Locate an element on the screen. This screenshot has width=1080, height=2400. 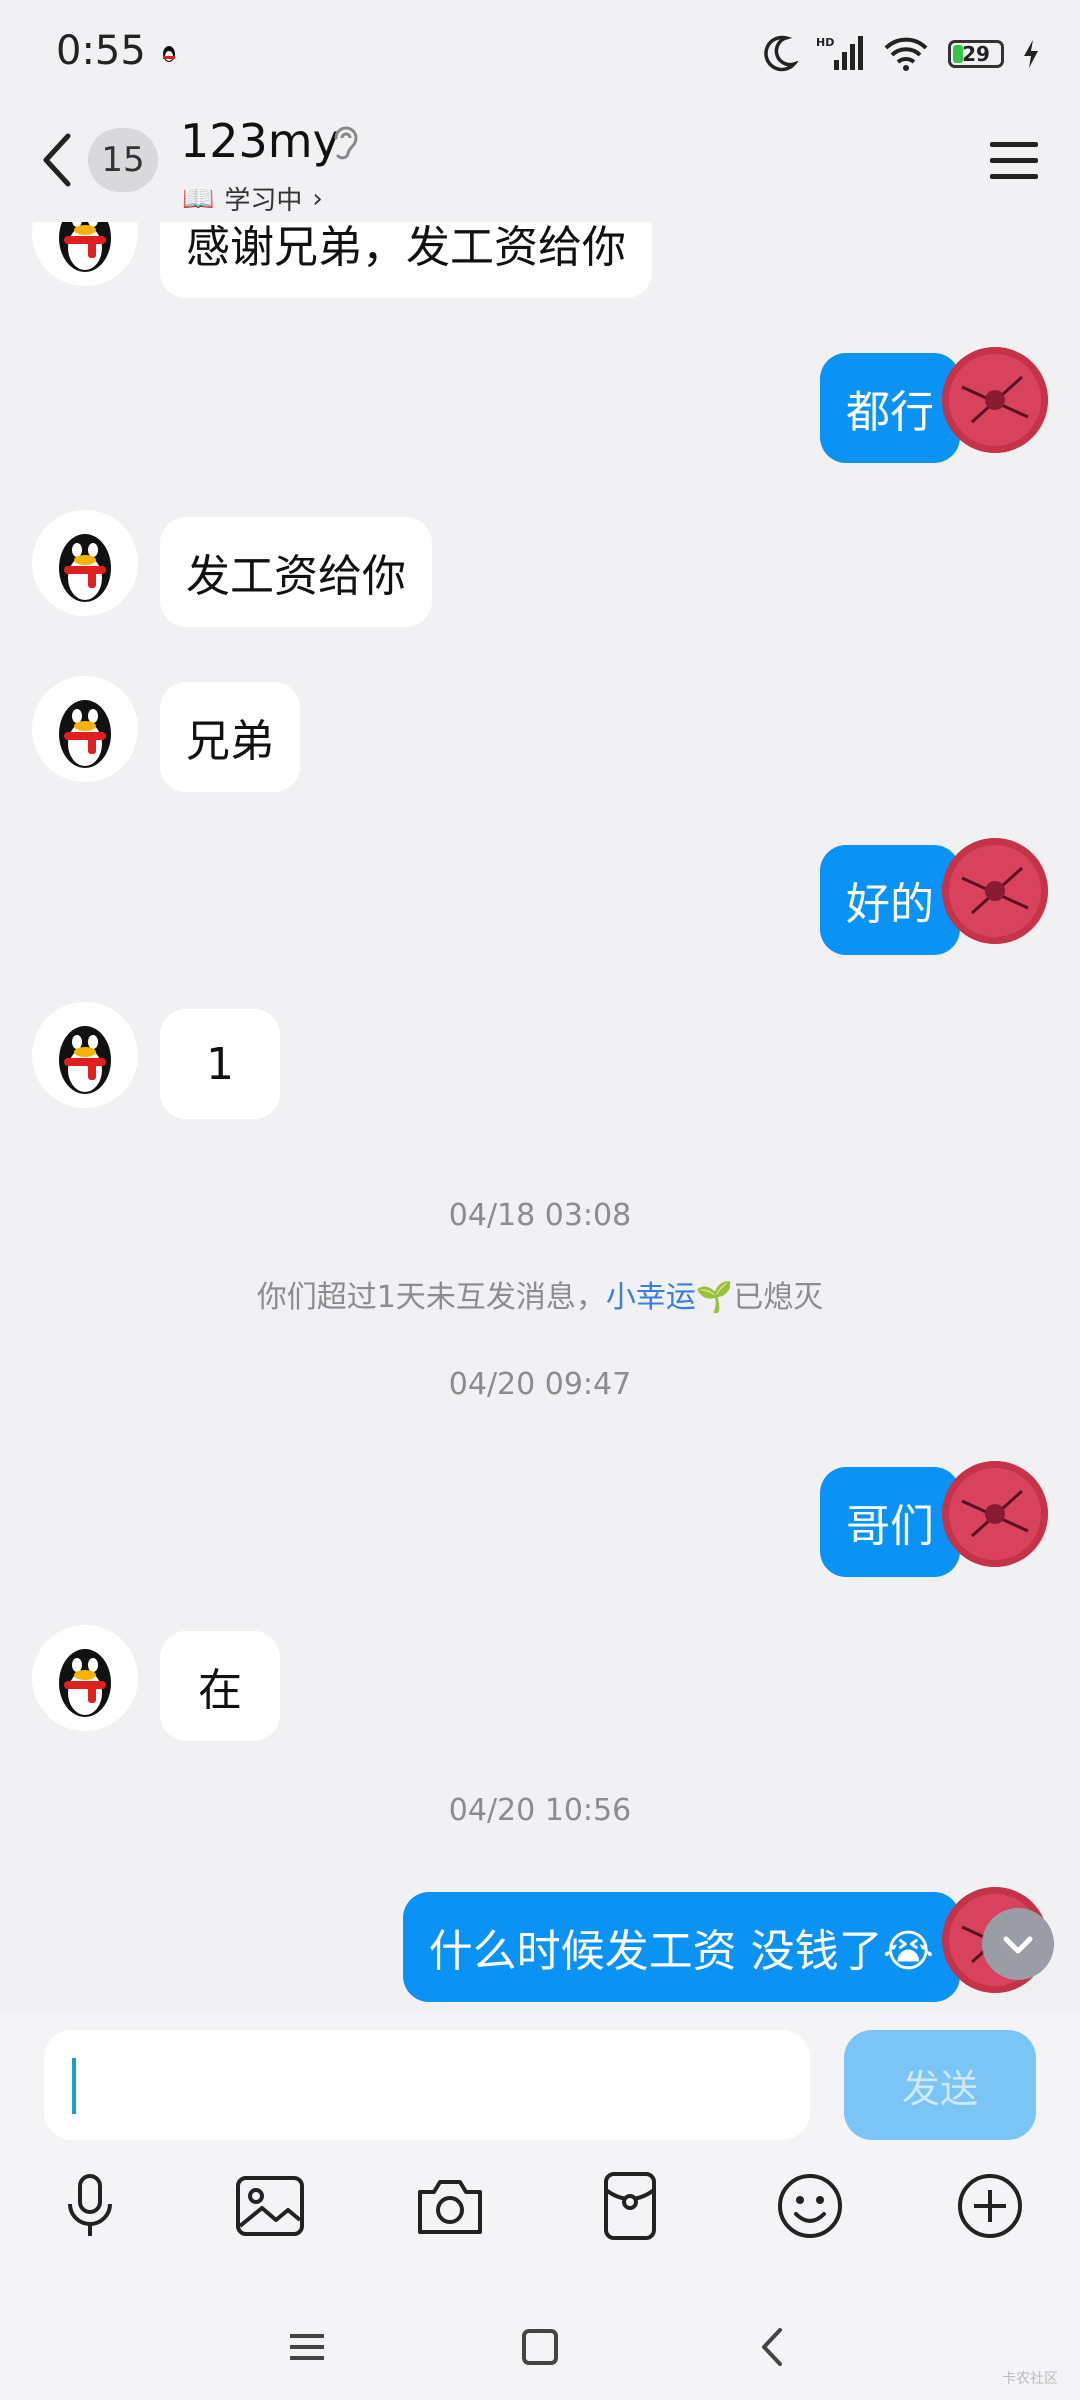
message-bubble-outgoing: 哥们 is located at coordinates (890, 1522).